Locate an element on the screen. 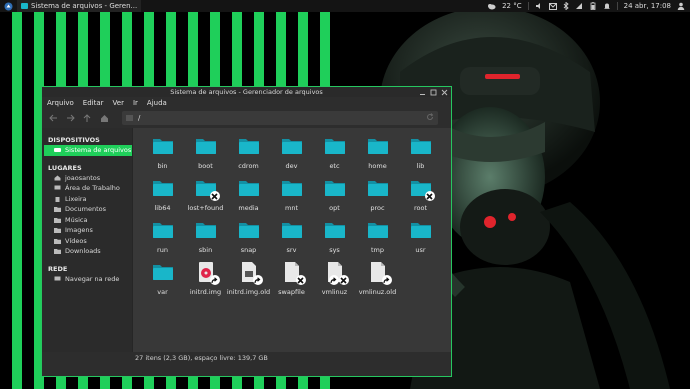  file-item-usr: usr is located at coordinates (420, 241).